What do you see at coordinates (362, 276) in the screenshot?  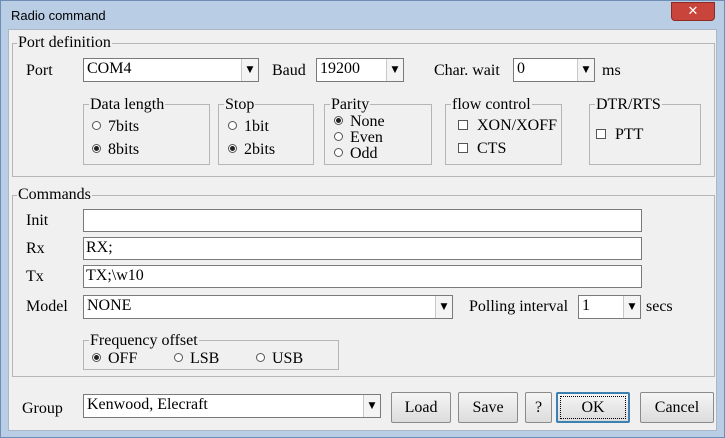 I see `tx-input: TX;\w10` at bounding box center [362, 276].